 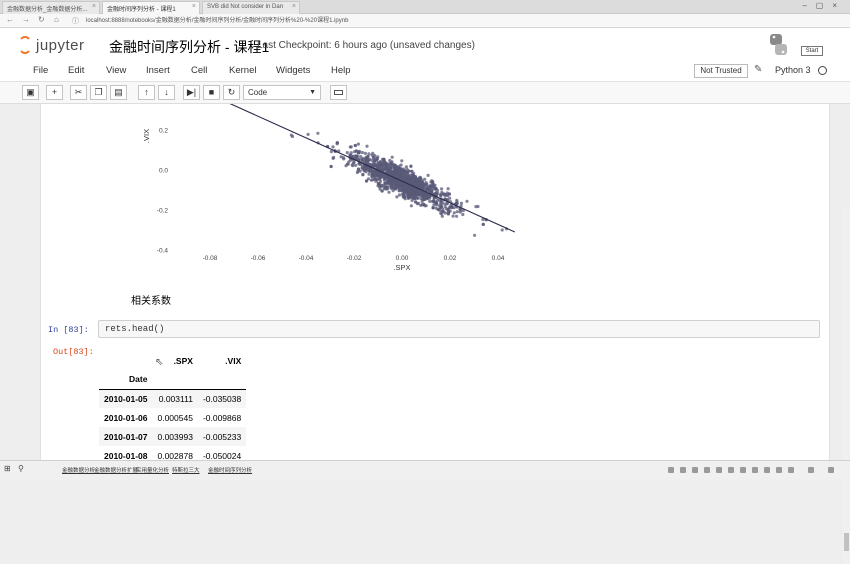 I want to click on save-icon: ▣, so click(x=30, y=92).